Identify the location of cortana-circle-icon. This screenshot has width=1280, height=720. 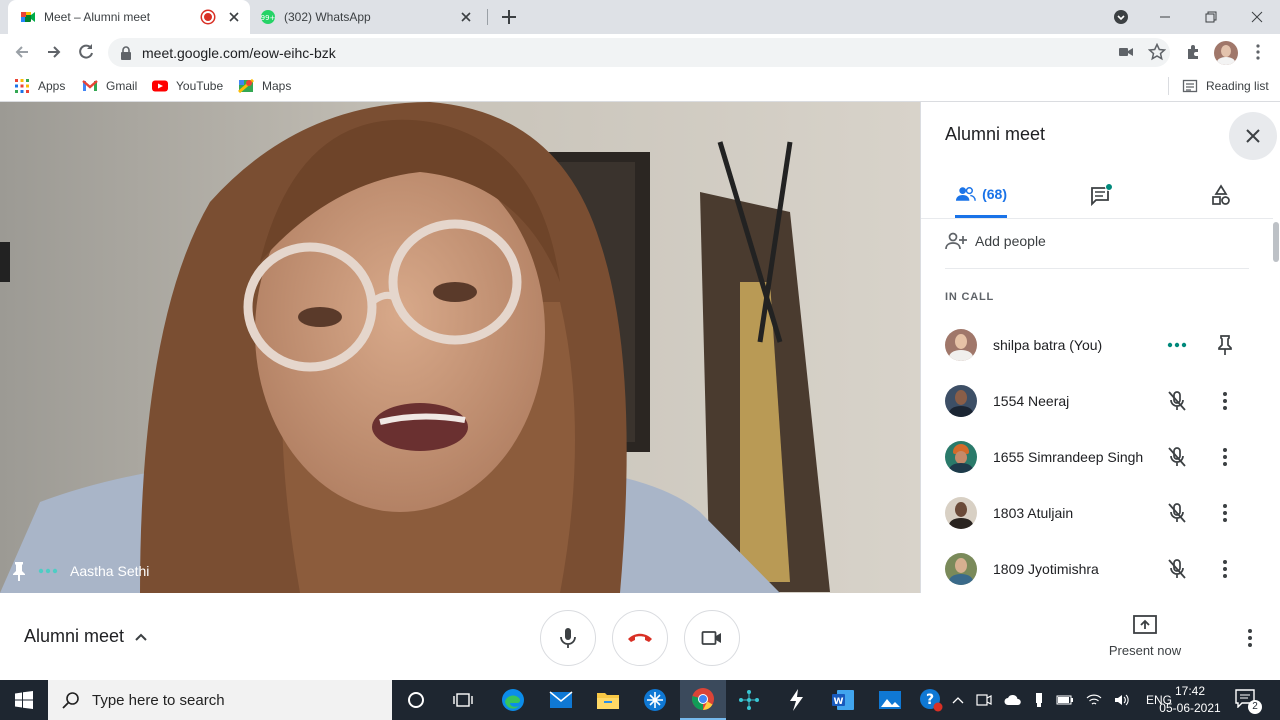
(416, 700).